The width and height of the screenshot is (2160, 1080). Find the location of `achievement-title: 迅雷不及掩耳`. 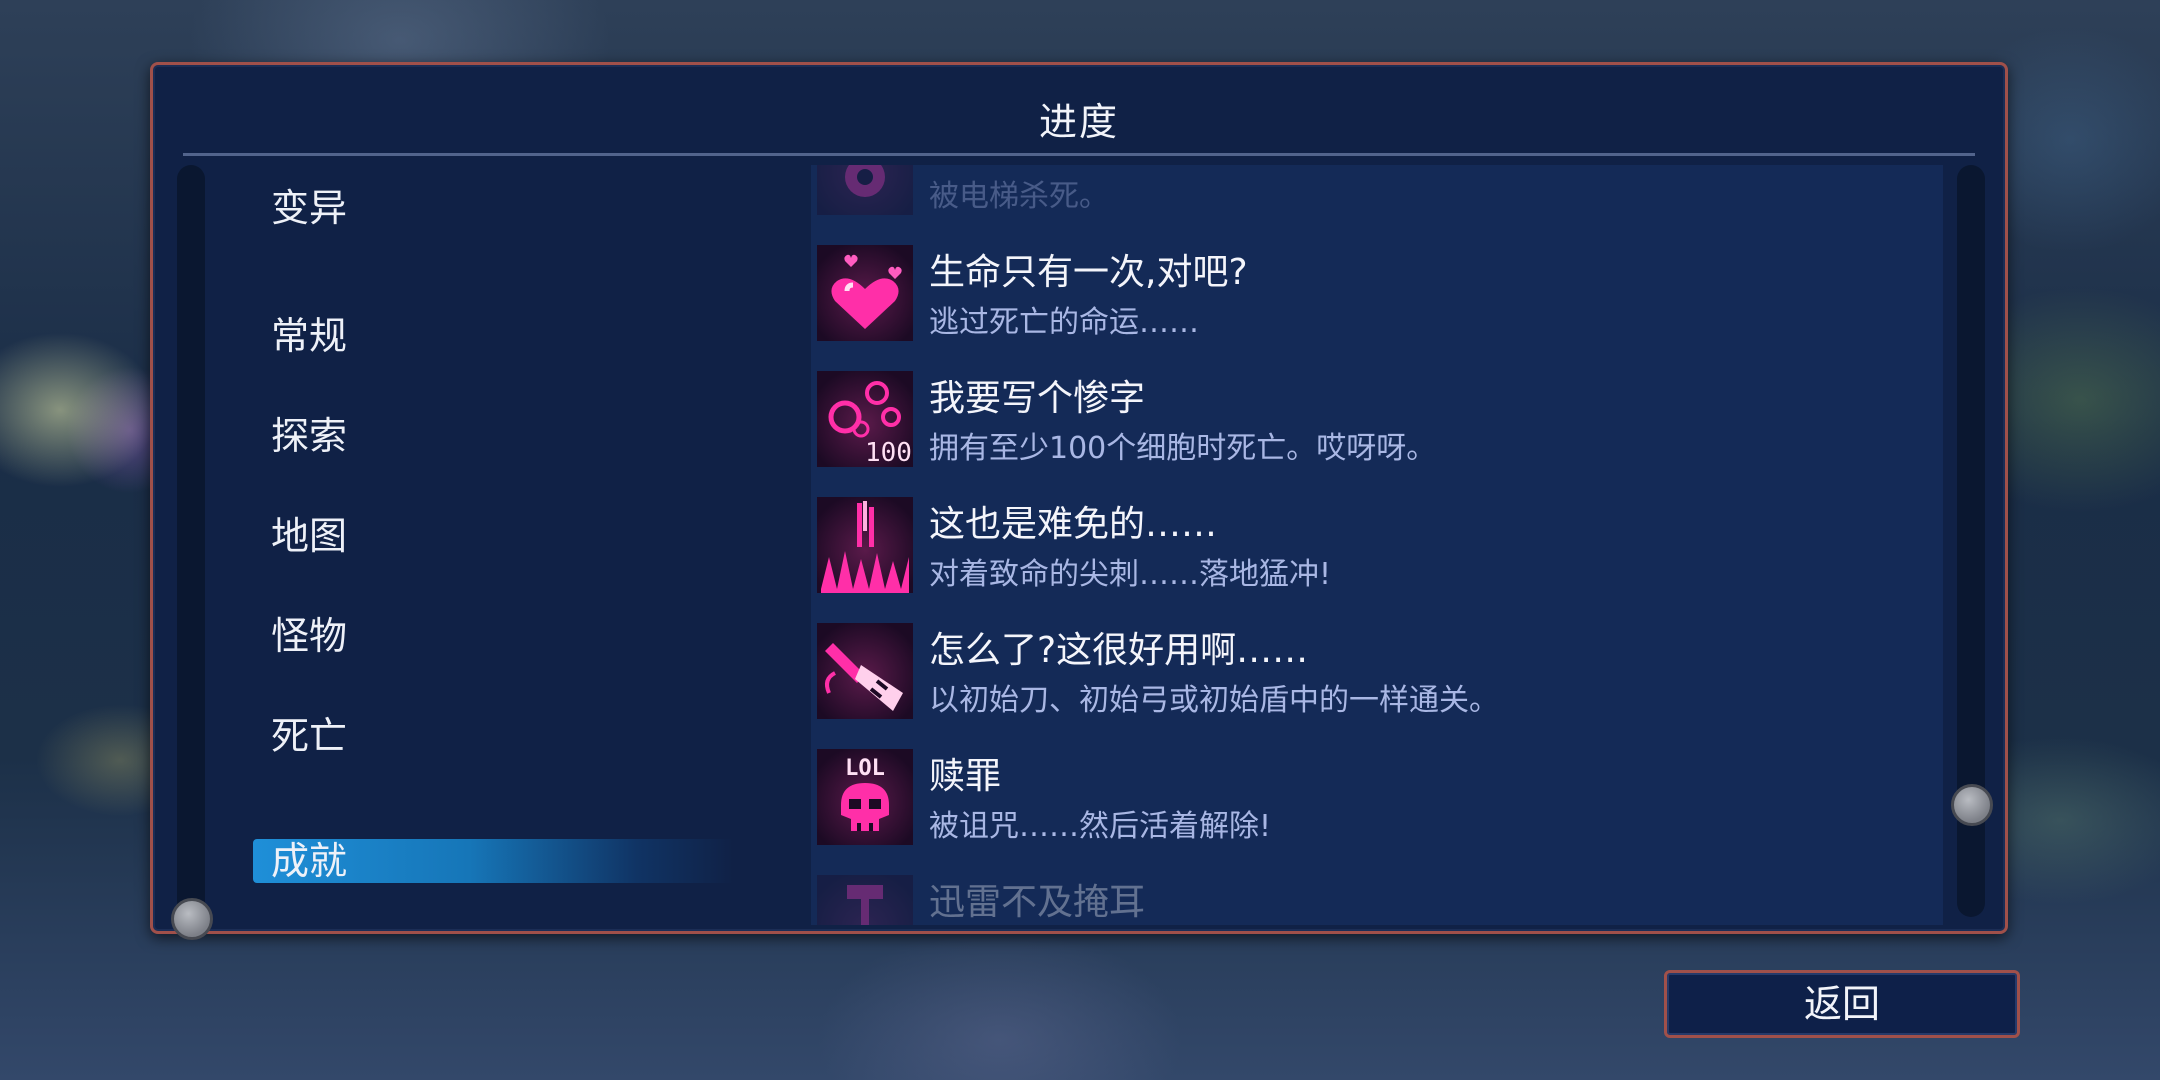

achievement-title: 迅雷不及掩耳 is located at coordinates (1037, 902).